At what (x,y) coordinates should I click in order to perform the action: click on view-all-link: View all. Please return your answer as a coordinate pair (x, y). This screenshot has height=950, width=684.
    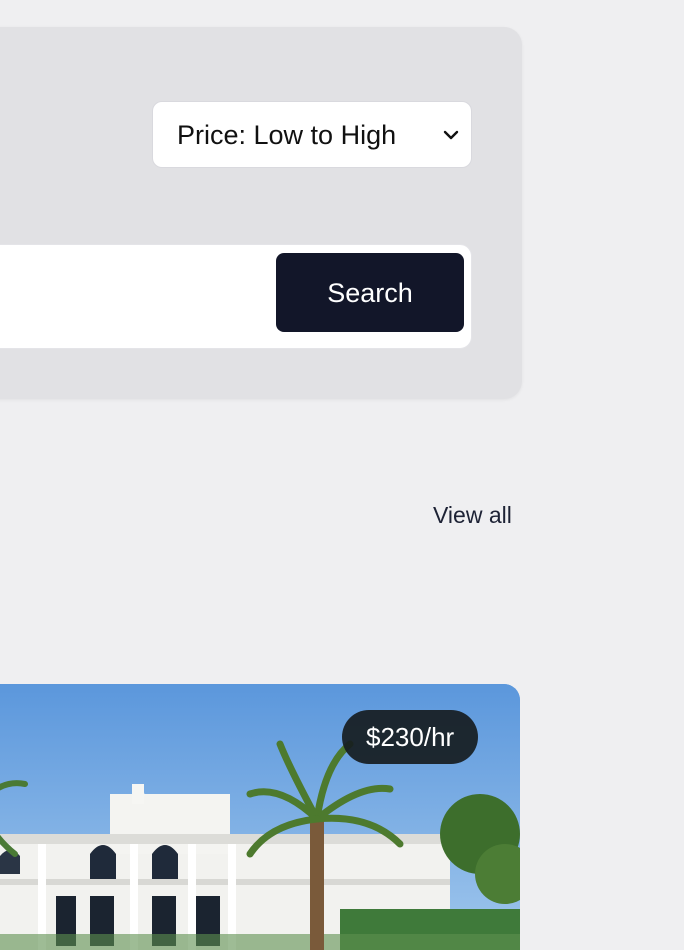
    Looking at the image, I should click on (472, 515).